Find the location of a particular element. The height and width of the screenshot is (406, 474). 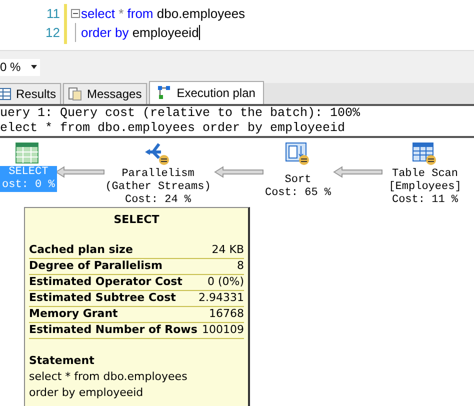

tooltip-title: SELECT is located at coordinates (137, 220).